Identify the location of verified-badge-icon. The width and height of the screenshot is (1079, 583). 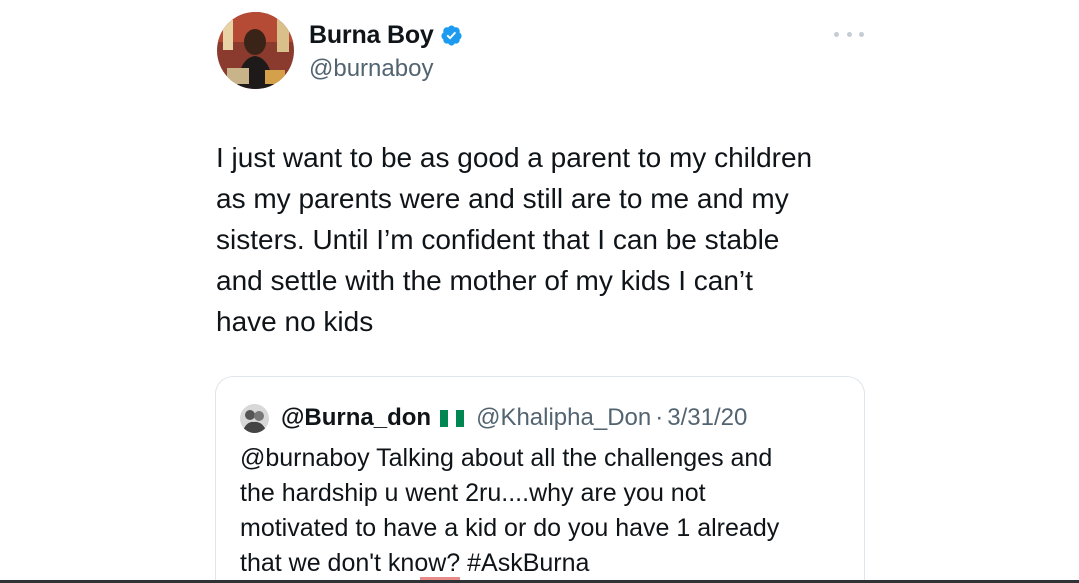
(451, 35).